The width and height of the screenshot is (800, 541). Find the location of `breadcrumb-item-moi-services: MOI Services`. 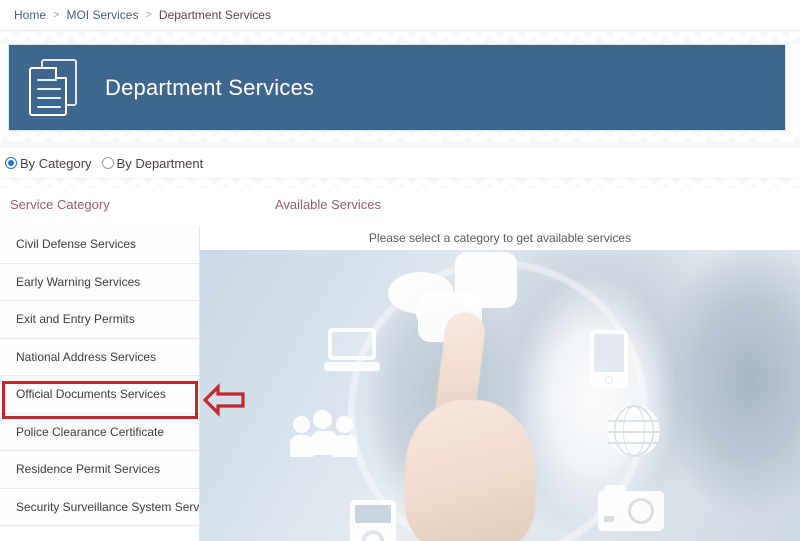

breadcrumb-item-moi-services: MOI Services is located at coordinates (102, 15).